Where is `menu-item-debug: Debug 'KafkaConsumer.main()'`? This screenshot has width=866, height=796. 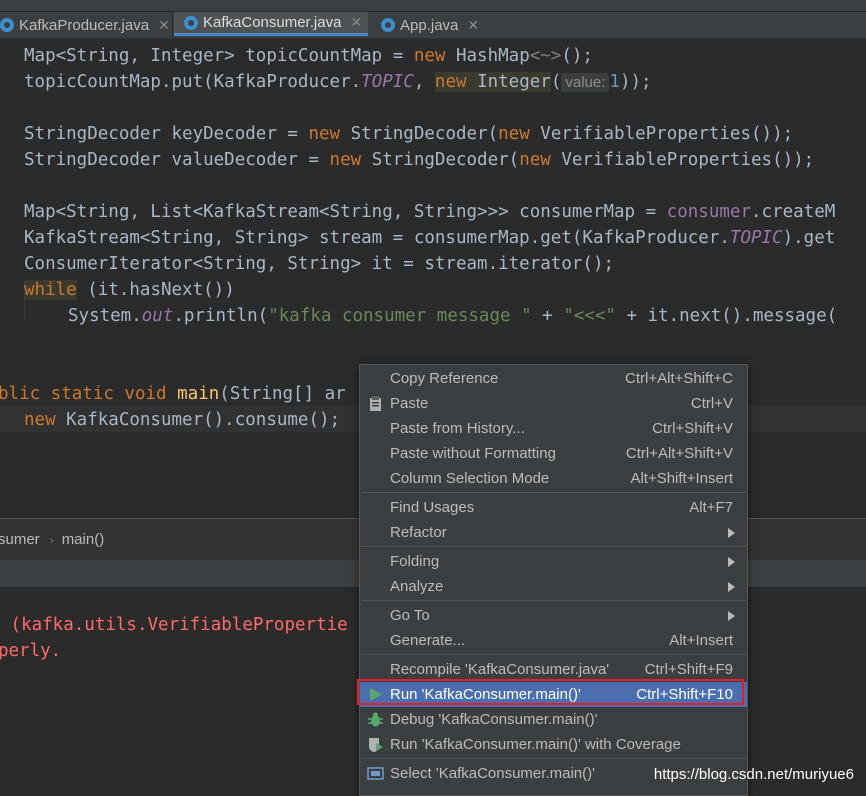
menu-item-debug: Debug 'KafkaConsumer.main()' is located at coordinates (553, 719).